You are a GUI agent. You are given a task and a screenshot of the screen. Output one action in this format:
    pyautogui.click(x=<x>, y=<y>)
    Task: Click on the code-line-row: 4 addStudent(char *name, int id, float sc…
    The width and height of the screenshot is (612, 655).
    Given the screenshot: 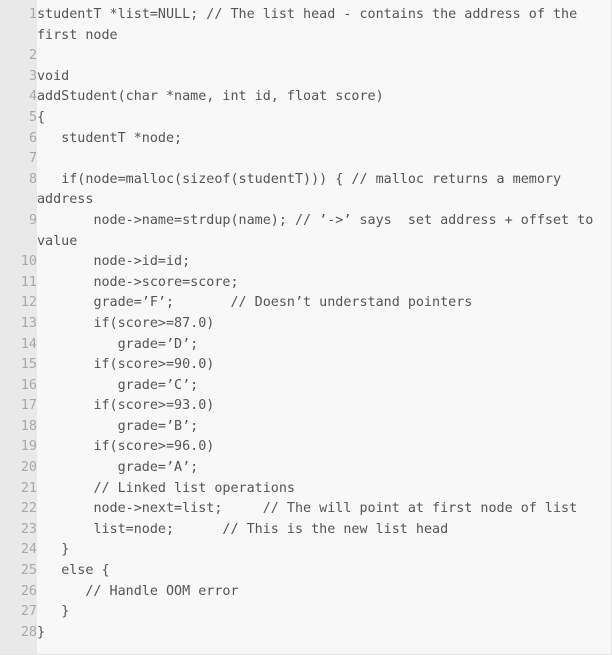 What is the action you would take?
    pyautogui.click(x=305, y=97)
    